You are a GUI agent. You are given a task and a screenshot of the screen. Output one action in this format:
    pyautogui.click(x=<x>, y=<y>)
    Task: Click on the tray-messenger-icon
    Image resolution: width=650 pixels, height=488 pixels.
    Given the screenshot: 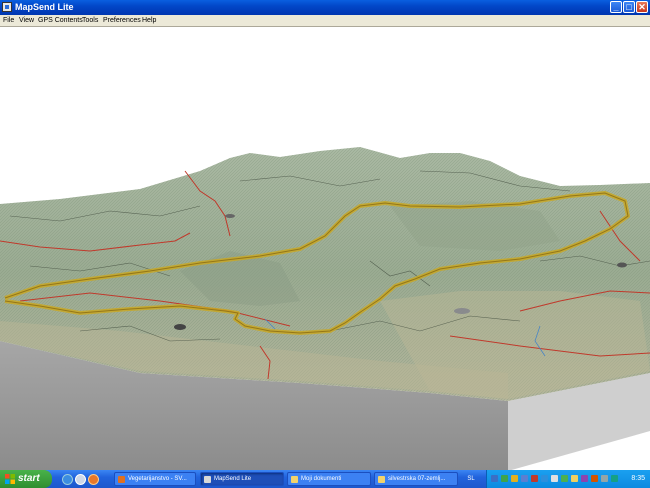 What is the action you would take?
    pyautogui.click(x=574, y=478)
    